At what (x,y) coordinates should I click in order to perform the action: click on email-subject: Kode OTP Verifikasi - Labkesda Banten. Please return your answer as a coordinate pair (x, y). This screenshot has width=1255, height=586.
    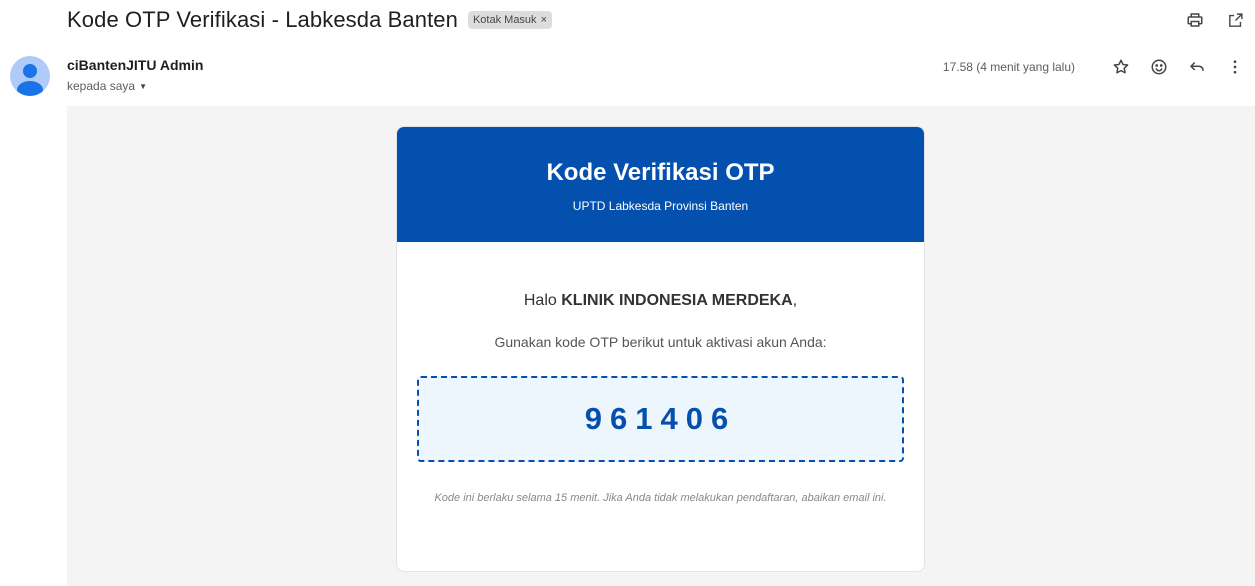
    Looking at the image, I should click on (262, 19).